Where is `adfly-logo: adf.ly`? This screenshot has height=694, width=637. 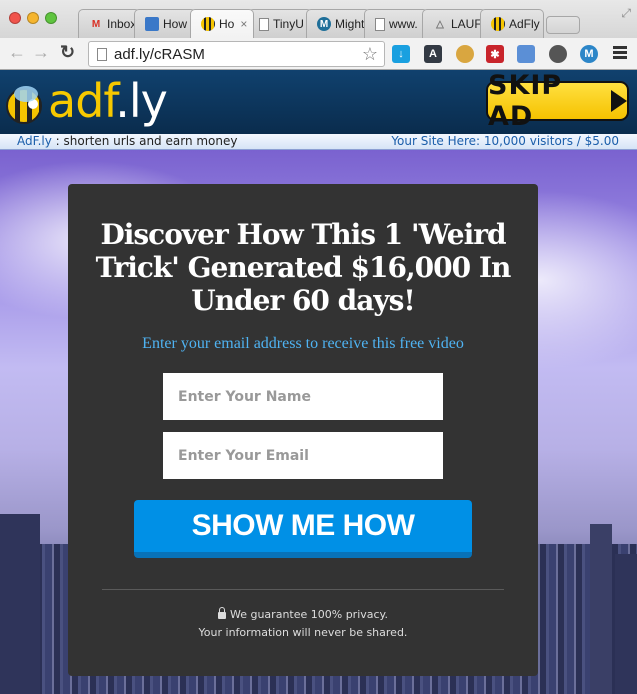
adfly-logo: adf.ly is located at coordinates (87, 101).